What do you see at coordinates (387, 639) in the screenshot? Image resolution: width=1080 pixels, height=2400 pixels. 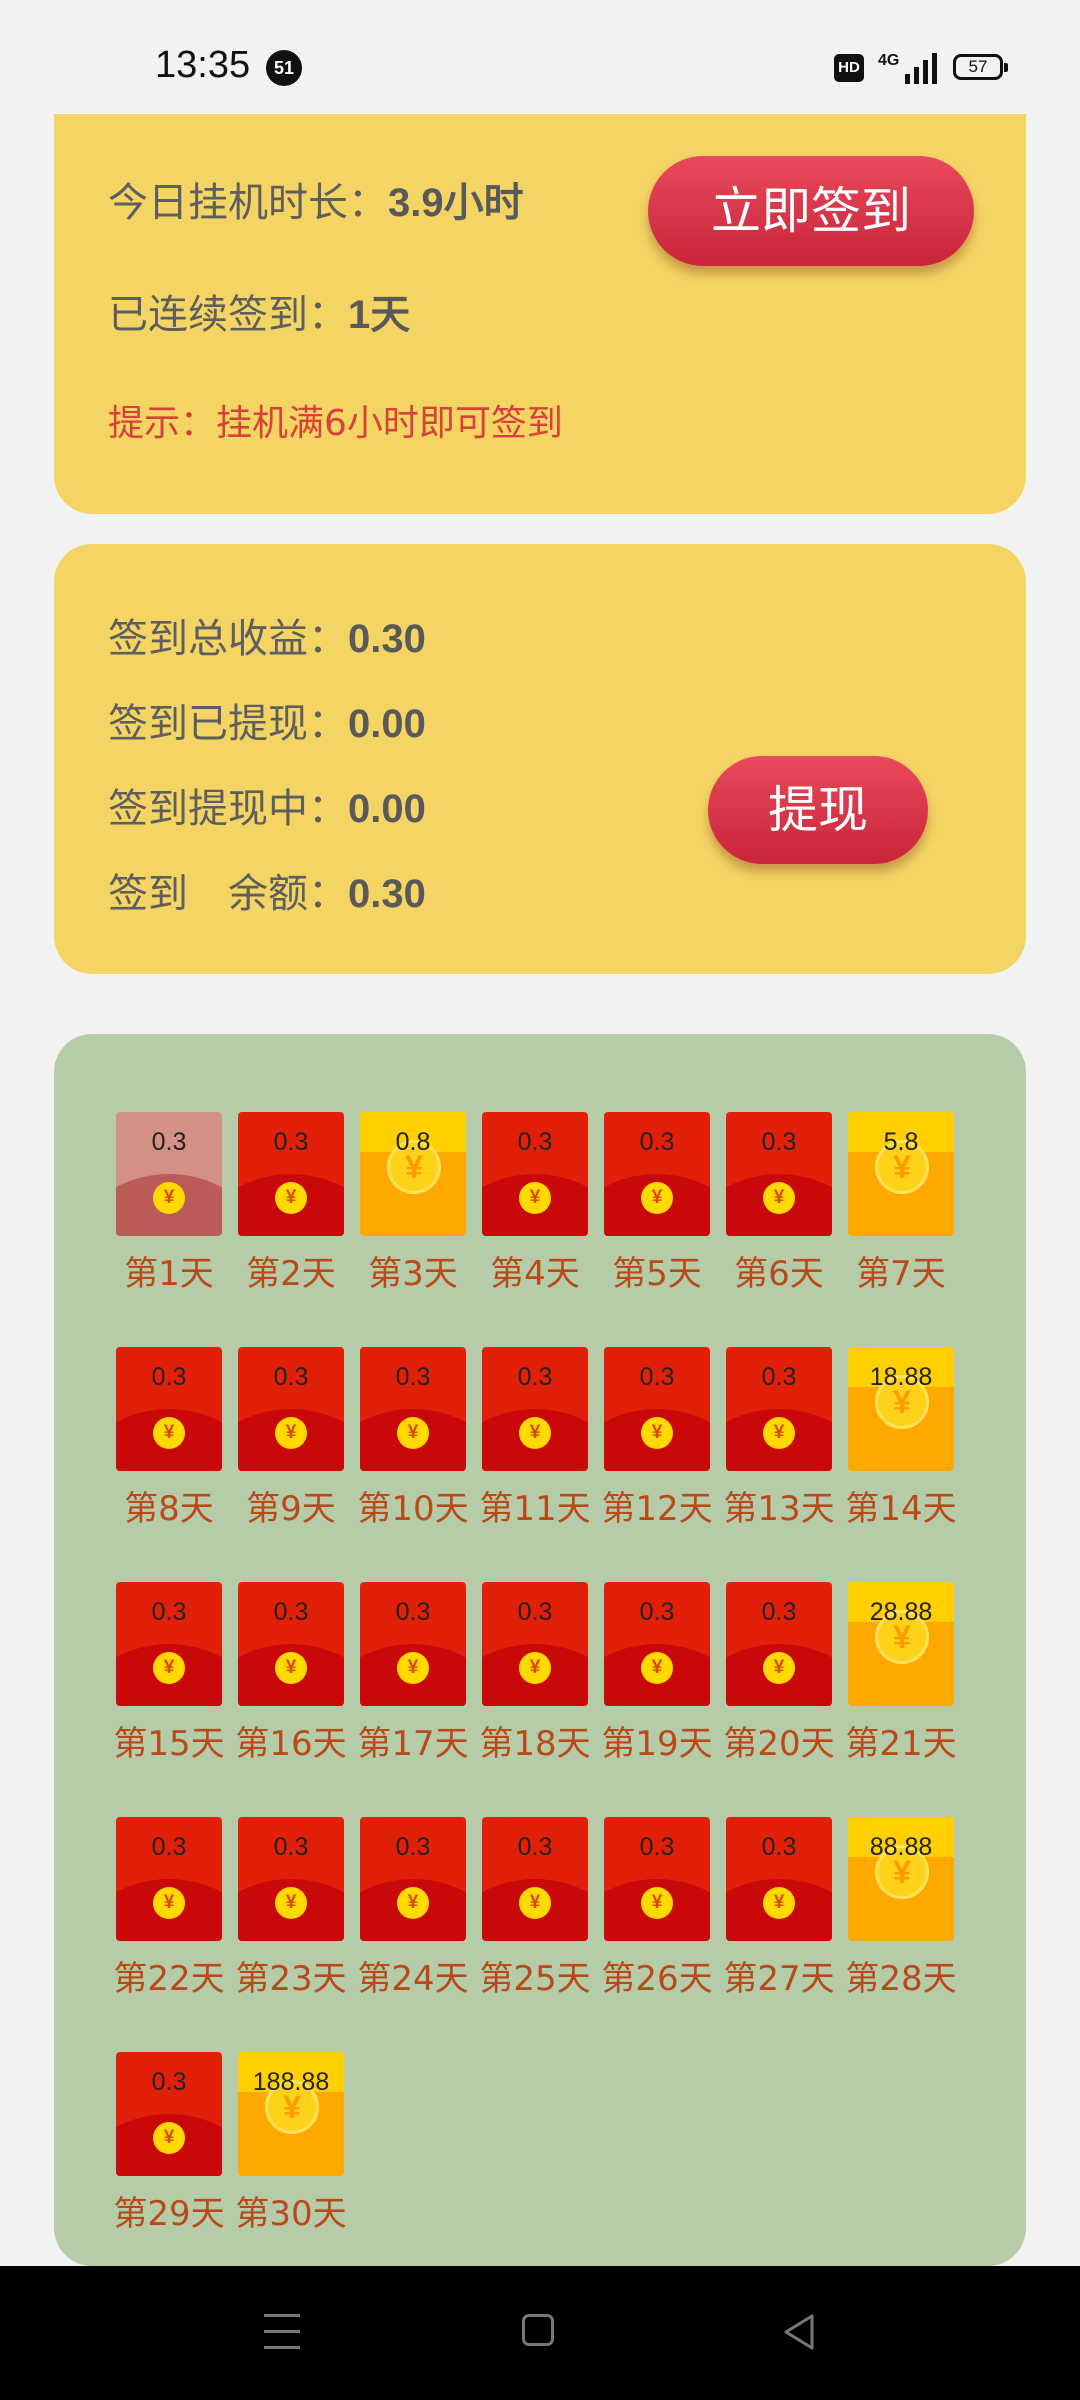 I see `total-earnings-value: 0.30` at bounding box center [387, 639].